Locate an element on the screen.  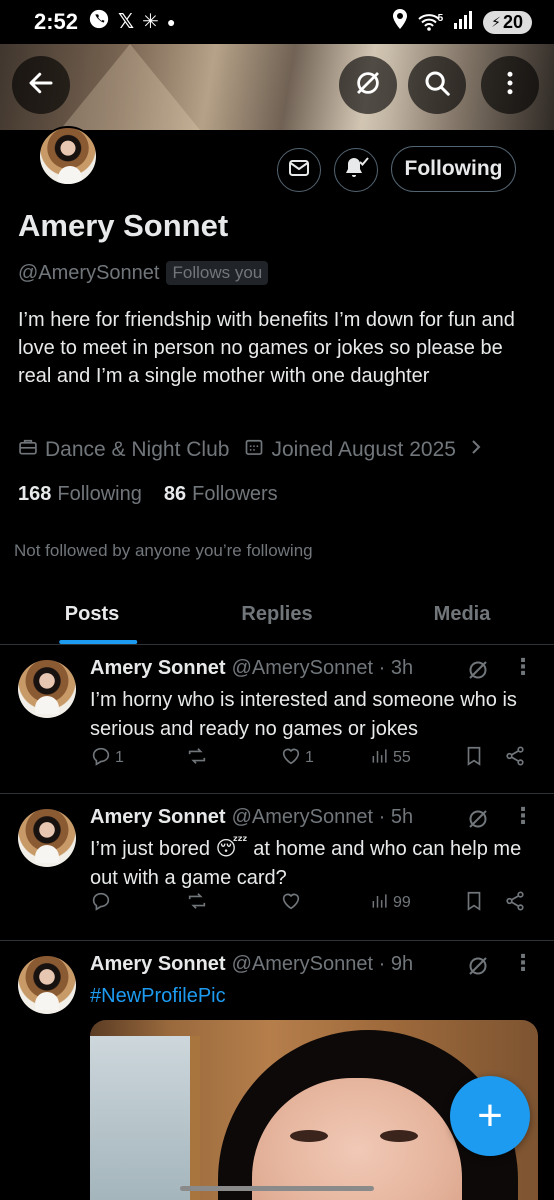
post-header: Amery Sonnet @AmerySonnet · 3h is located at coordinates (251, 668).